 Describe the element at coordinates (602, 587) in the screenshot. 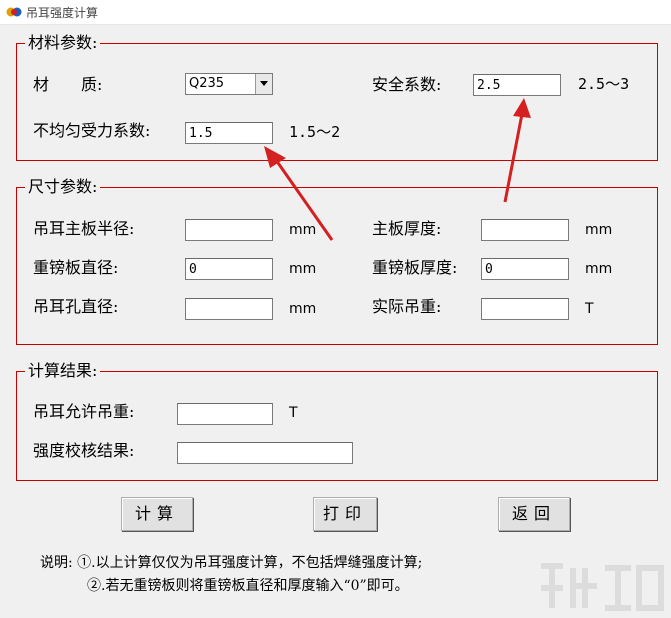

I see `site-watermark-icon` at that location.